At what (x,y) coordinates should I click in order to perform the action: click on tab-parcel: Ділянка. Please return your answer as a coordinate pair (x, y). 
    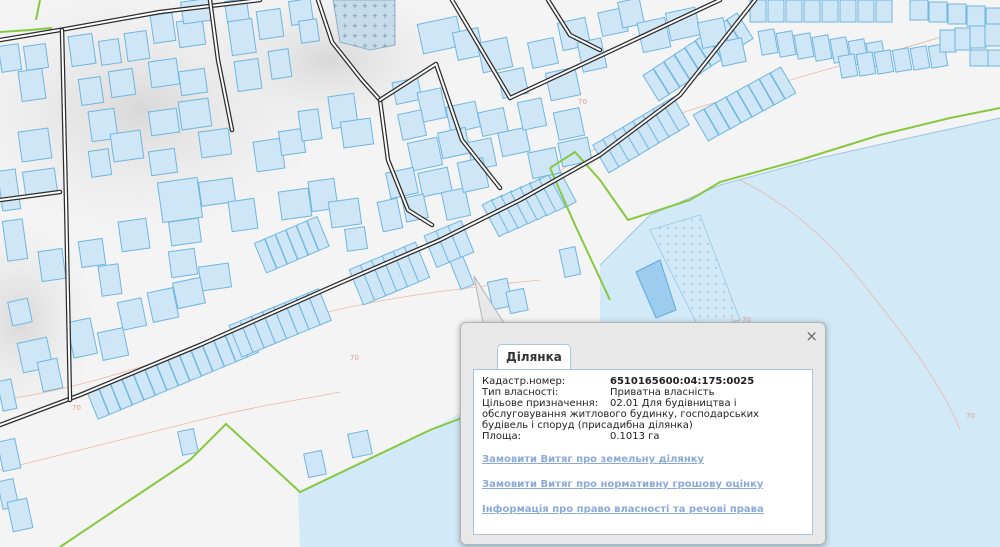
    Looking at the image, I should click on (534, 357).